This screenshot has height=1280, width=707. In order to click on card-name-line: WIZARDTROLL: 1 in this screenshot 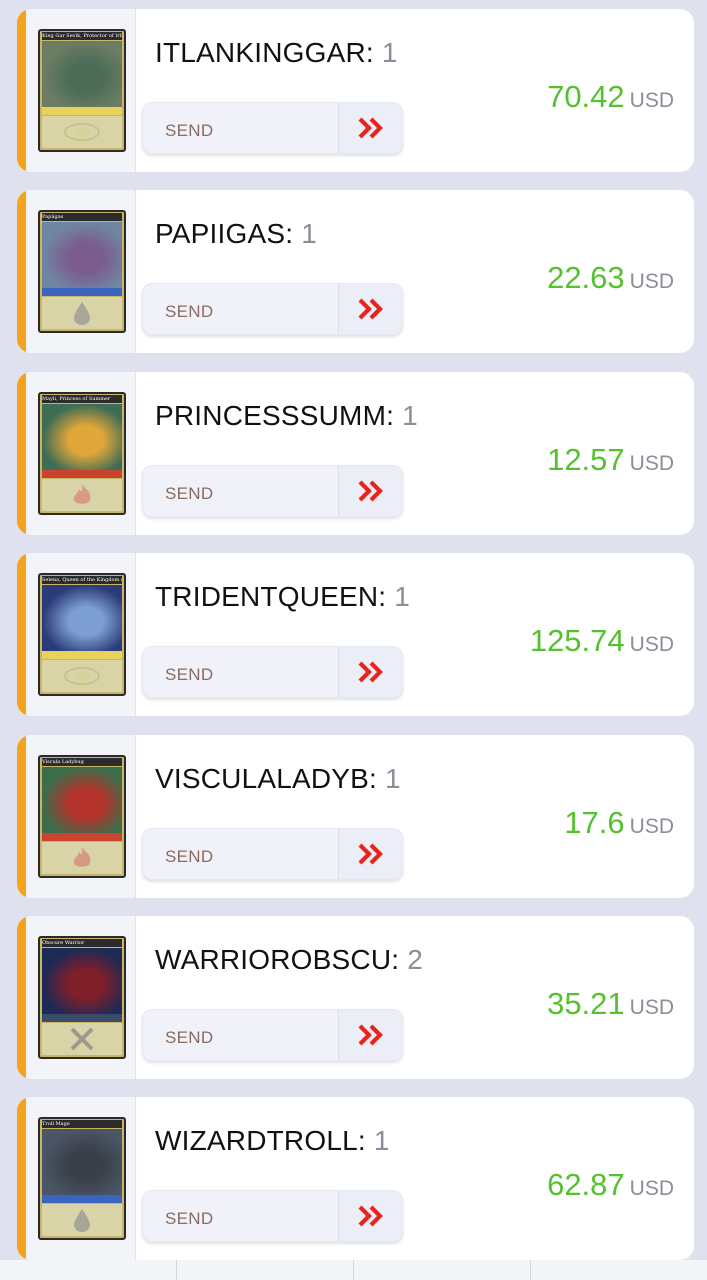, I will do `click(272, 1141)`.